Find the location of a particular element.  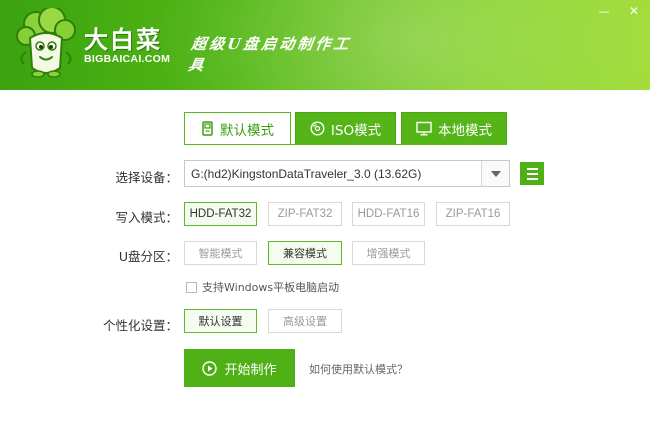

monitor-icon is located at coordinates (424, 128).